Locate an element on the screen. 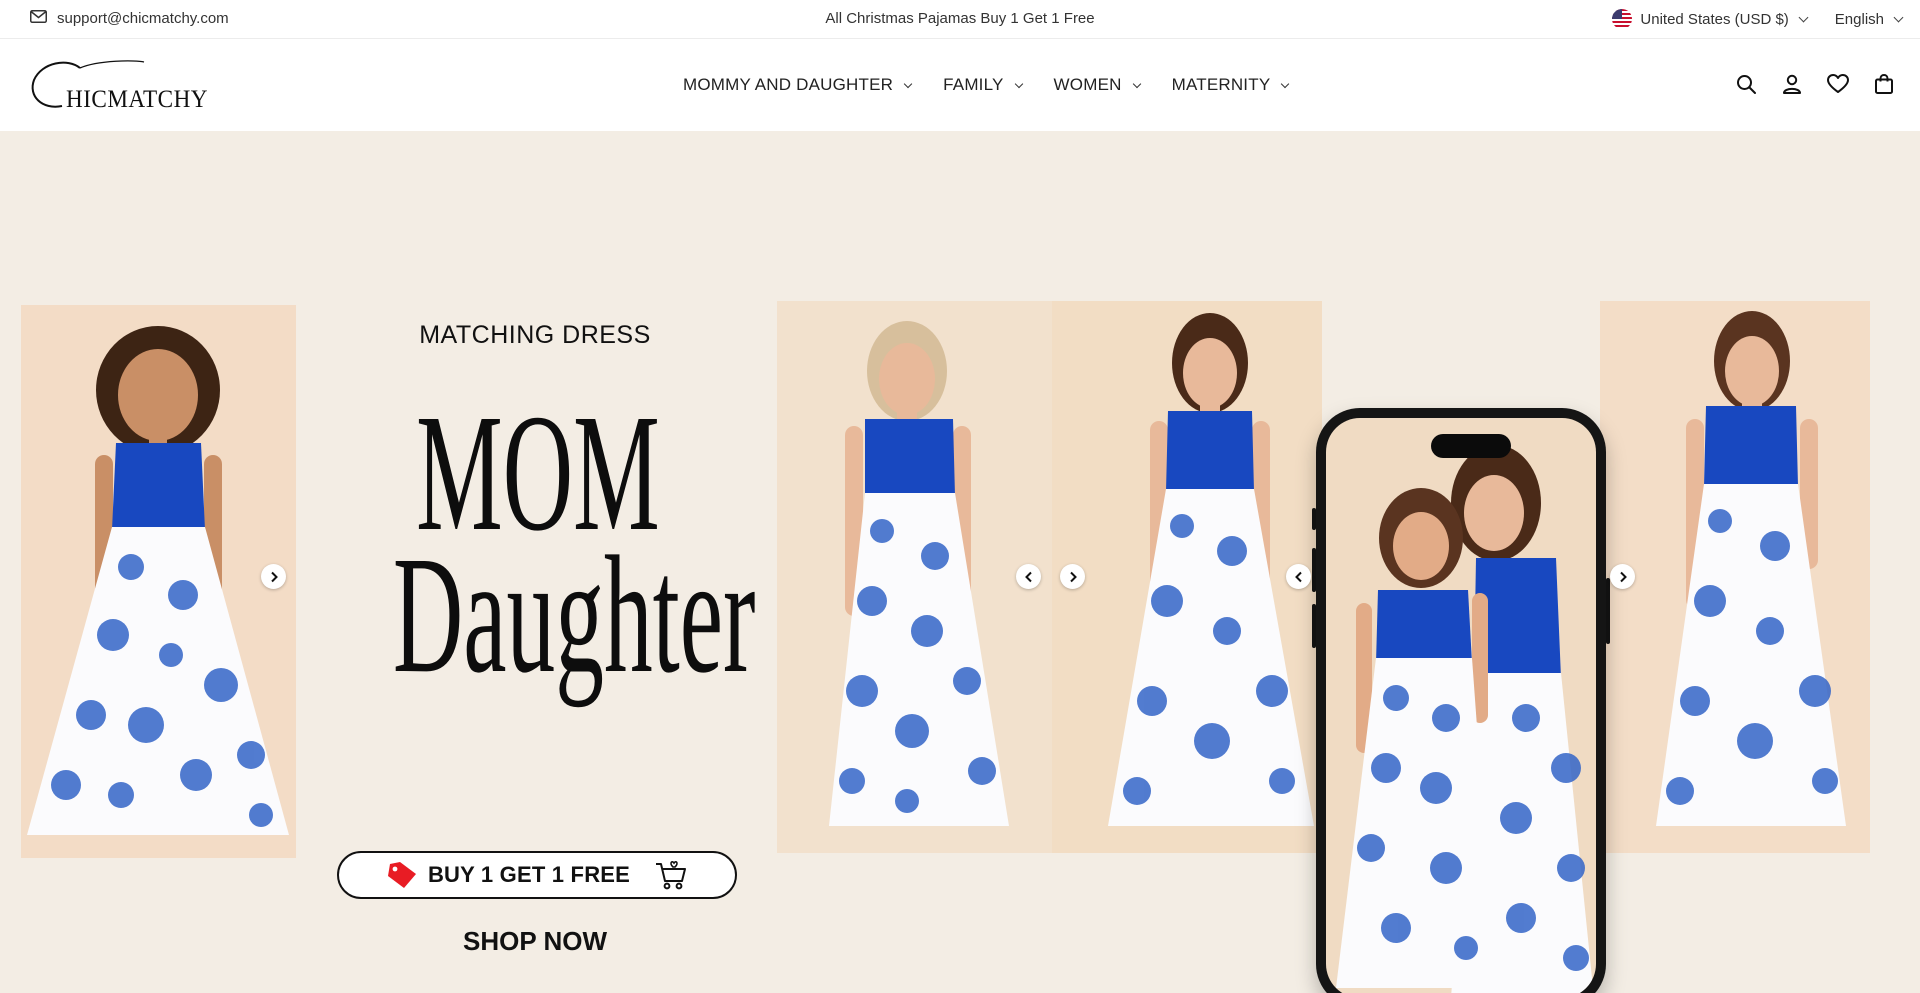  language-selector: English is located at coordinates (1869, 19).